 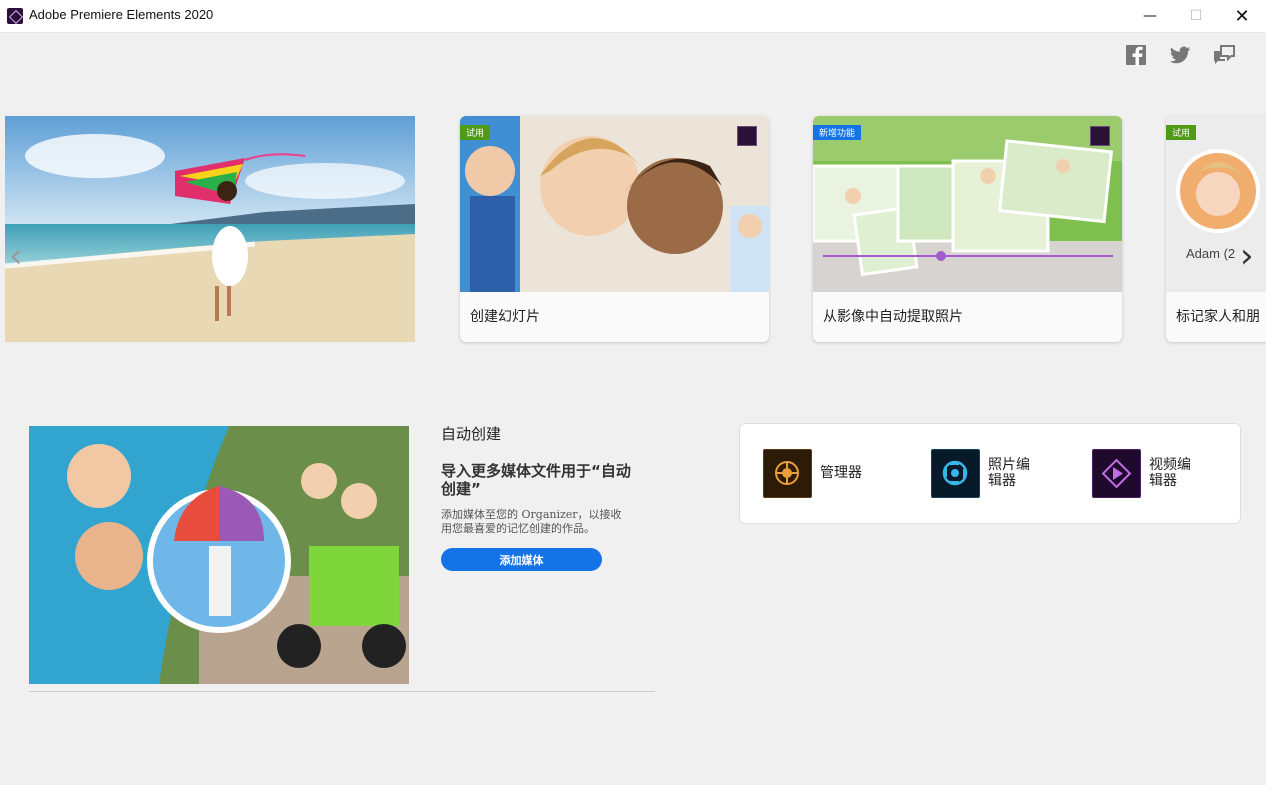 I want to click on carousel-prev-arrow: ‹, so click(x=16, y=256).